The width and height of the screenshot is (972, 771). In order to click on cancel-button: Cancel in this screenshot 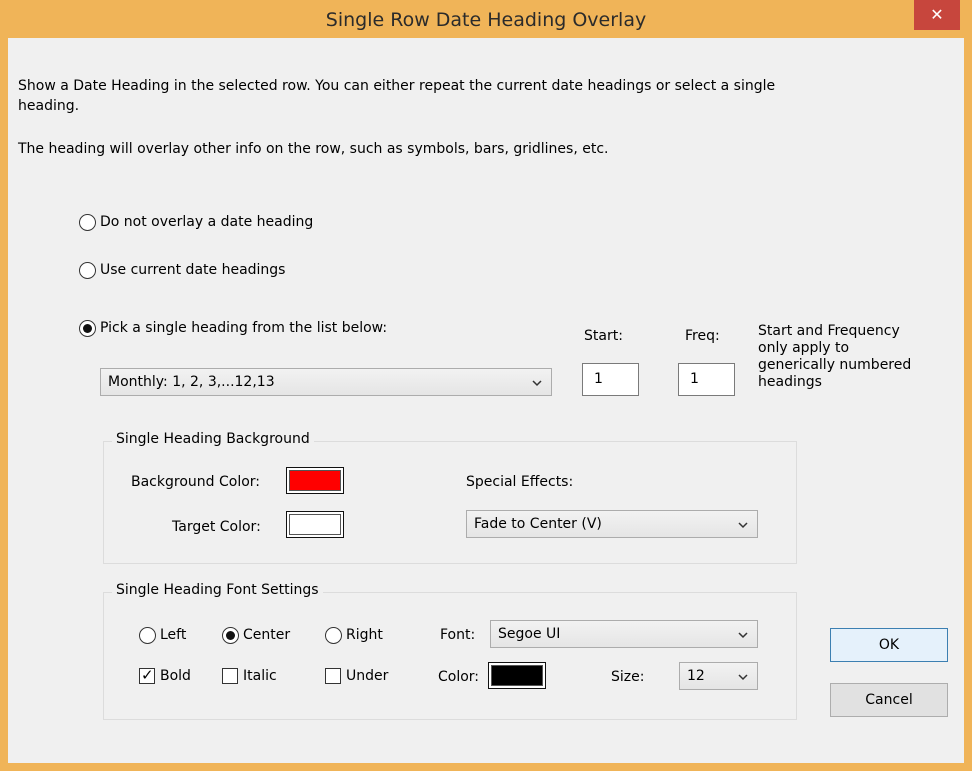, I will do `click(889, 700)`.